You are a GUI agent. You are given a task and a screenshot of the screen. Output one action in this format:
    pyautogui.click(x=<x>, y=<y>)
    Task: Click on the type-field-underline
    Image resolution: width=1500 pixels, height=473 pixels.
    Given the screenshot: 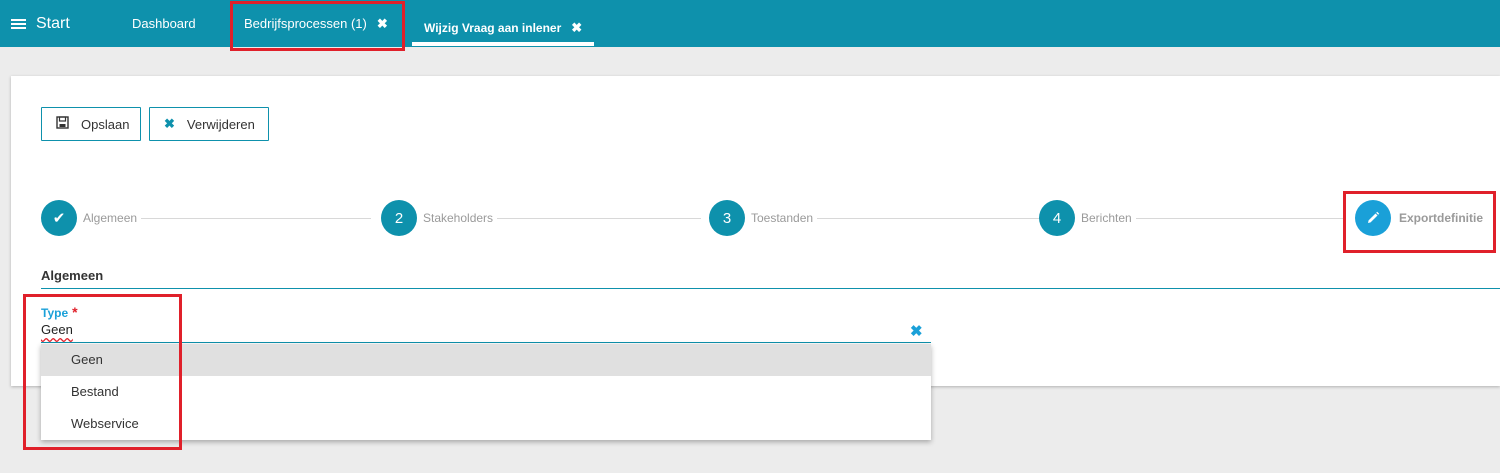 What is the action you would take?
    pyautogui.click(x=486, y=342)
    